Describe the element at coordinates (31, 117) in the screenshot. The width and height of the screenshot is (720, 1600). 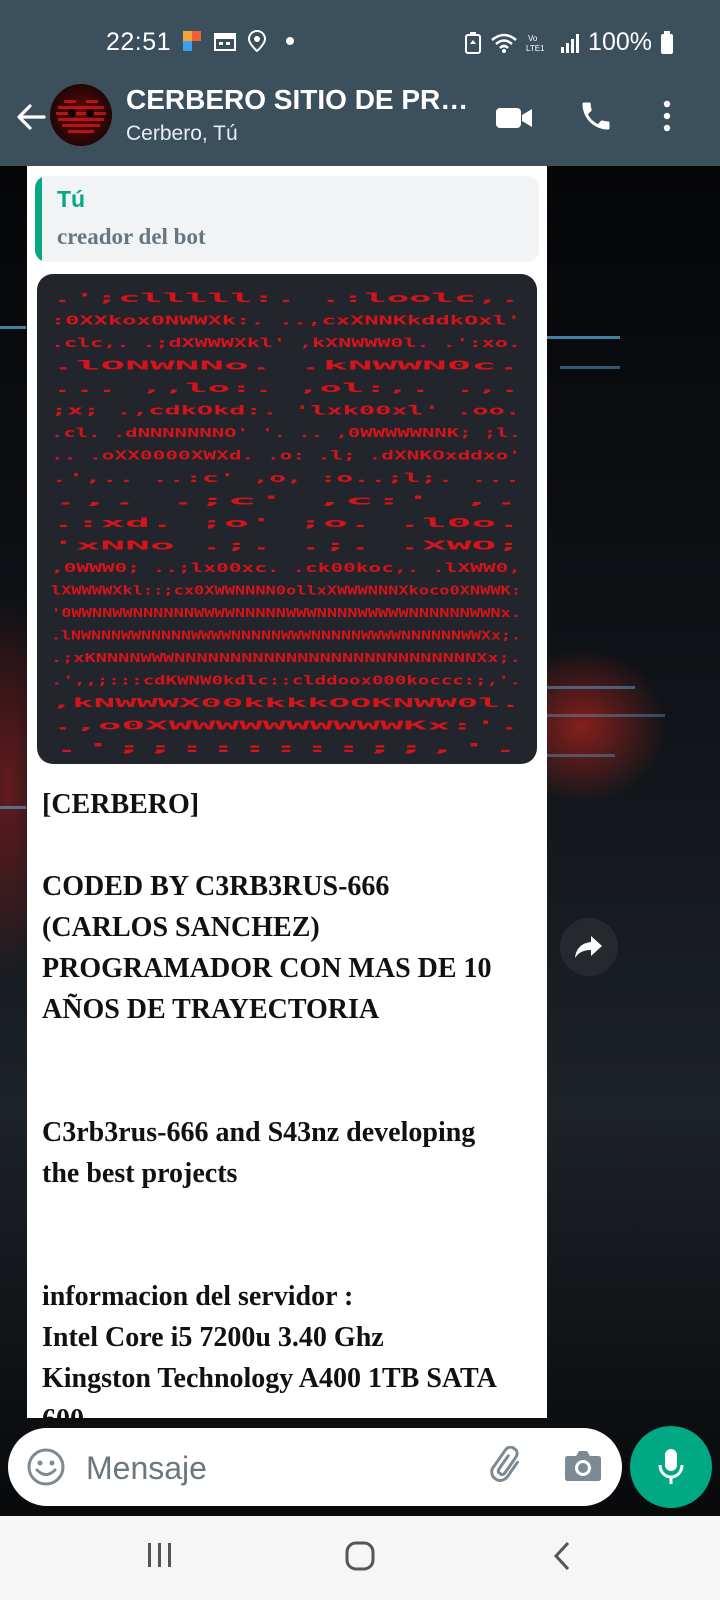
I see `back-arrow-icon` at that location.